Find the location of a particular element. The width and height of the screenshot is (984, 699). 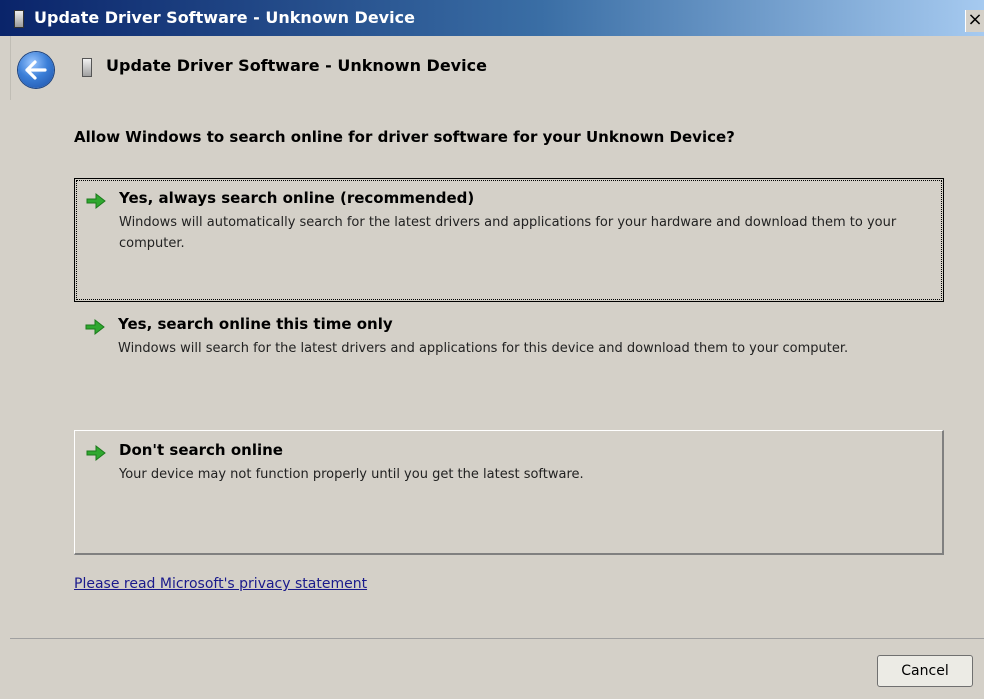

wizard-header: Update Driver Software - Unknown Device is located at coordinates (497, 68).